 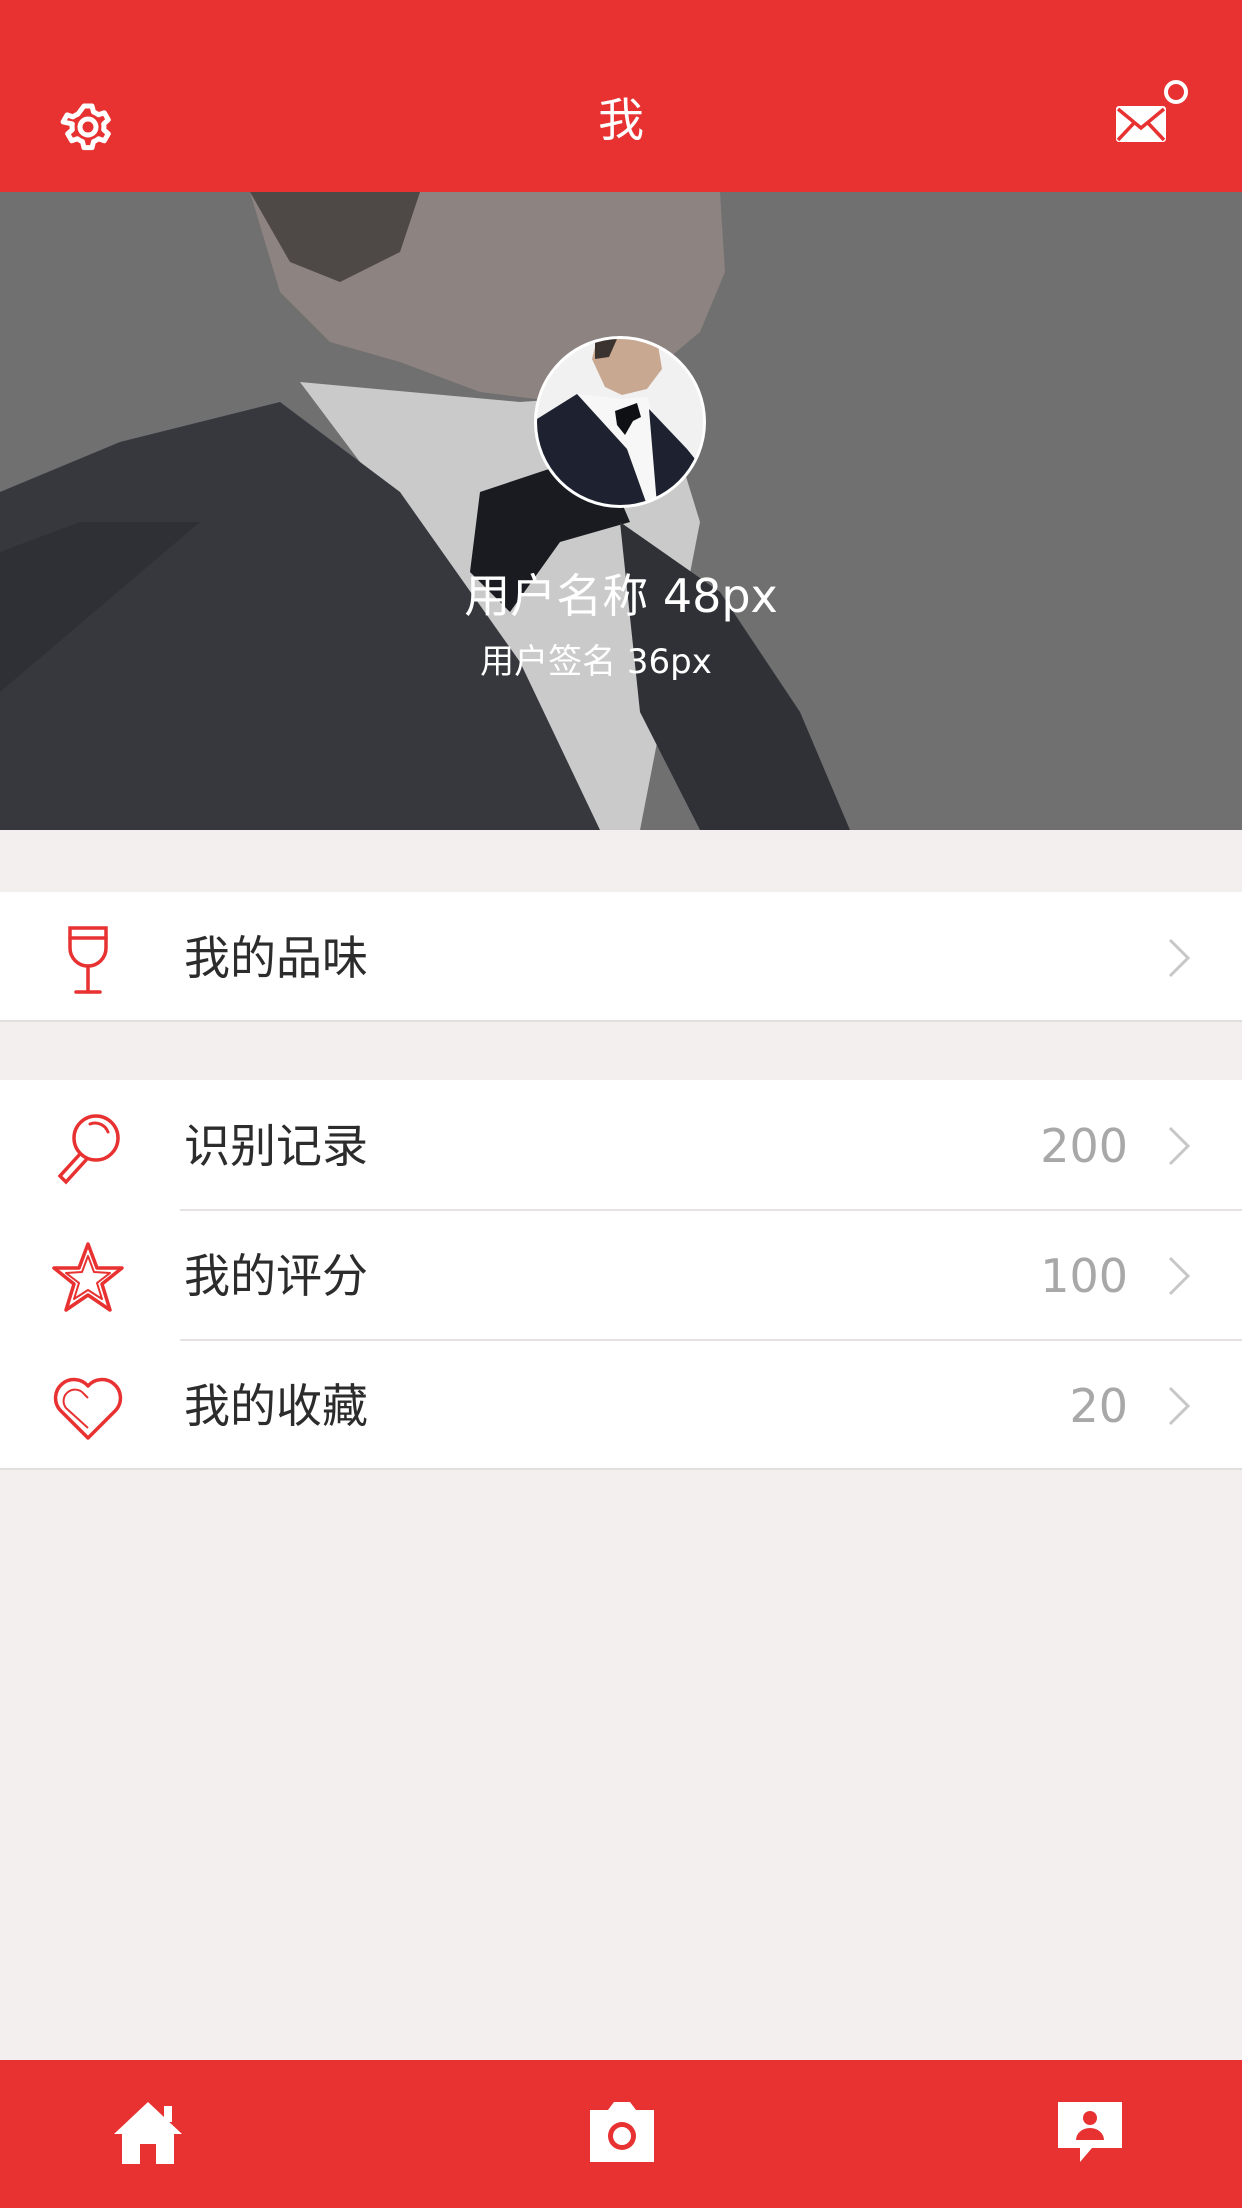 I want to click on menu-group-taste: 我的品味, so click(x=621, y=957).